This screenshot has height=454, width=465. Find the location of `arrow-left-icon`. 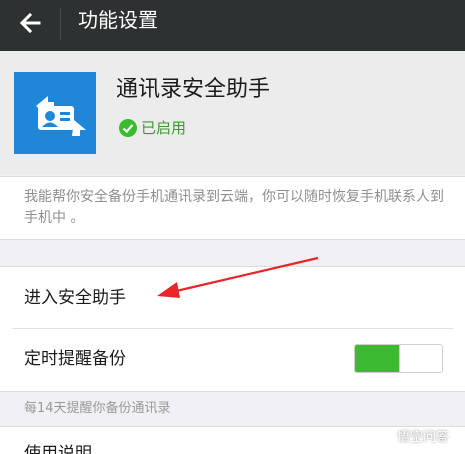

arrow-left-icon is located at coordinates (30, 23).